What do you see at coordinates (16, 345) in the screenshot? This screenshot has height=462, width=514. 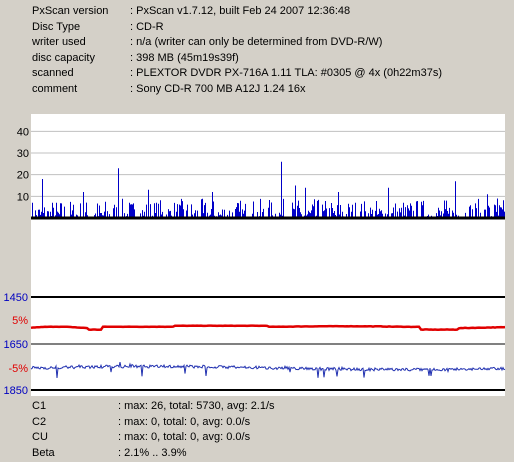 I see `jitter-tick-label: 1650` at bounding box center [16, 345].